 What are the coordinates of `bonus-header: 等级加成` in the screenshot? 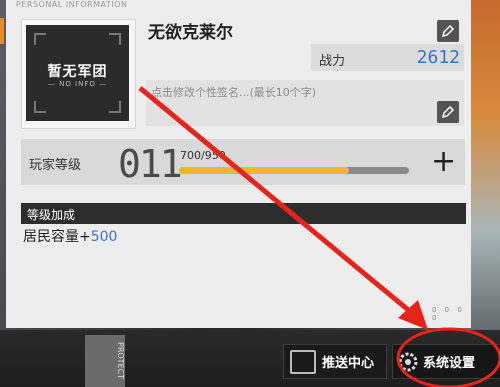 It's located at (243, 213).